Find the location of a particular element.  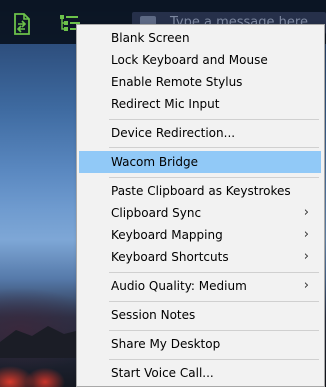

city-lights is located at coordinates (40, 369).